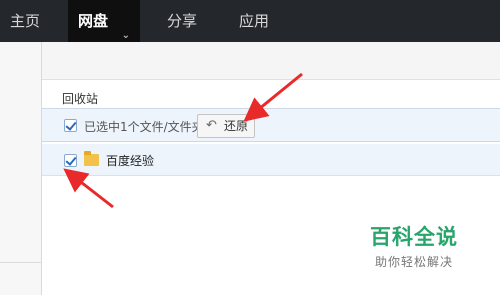 The image size is (500, 295). I want to click on nav-apps: 应用, so click(254, 21).